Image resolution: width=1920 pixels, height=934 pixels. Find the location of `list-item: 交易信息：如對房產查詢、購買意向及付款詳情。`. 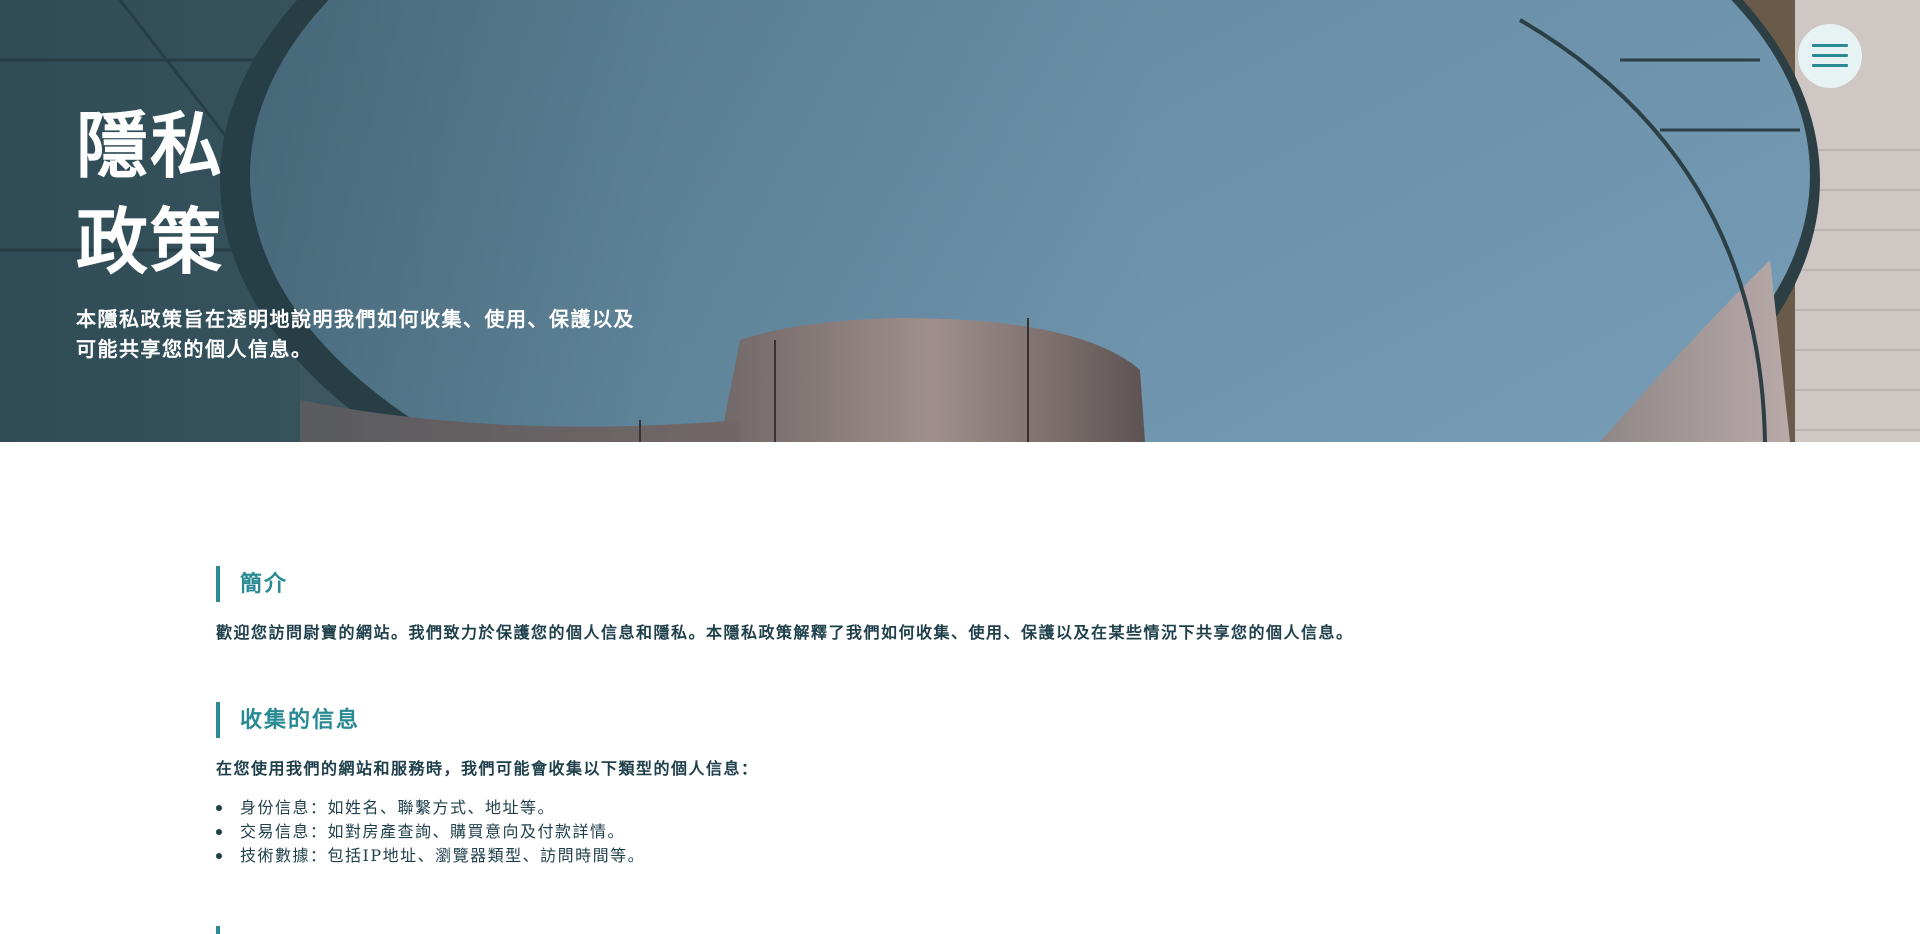

list-item: 交易信息：如對房產查詢、購買意向及付款詳情。 is located at coordinates (956, 832).